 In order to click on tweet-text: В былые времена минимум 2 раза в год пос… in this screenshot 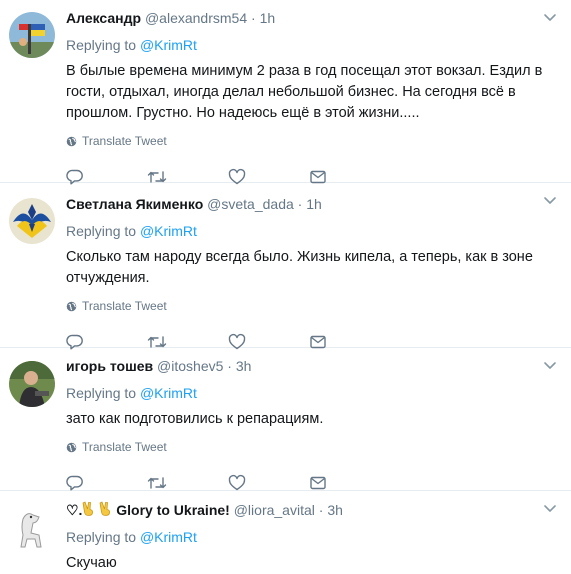, I will do `click(304, 92)`.